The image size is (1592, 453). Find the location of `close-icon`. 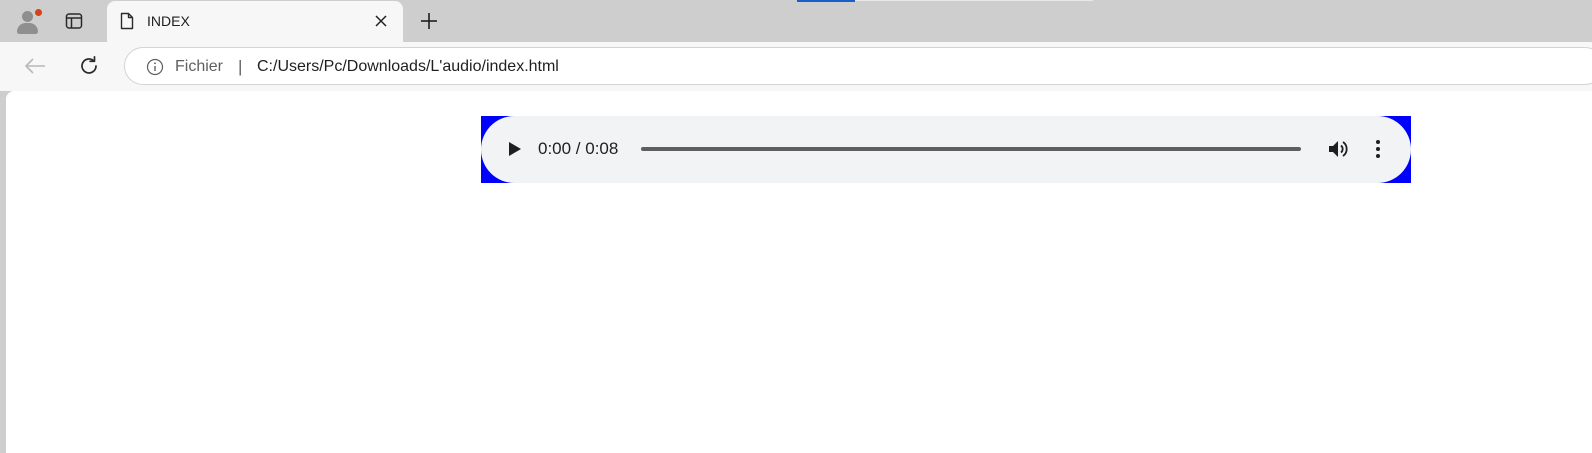

close-icon is located at coordinates (381, 21).